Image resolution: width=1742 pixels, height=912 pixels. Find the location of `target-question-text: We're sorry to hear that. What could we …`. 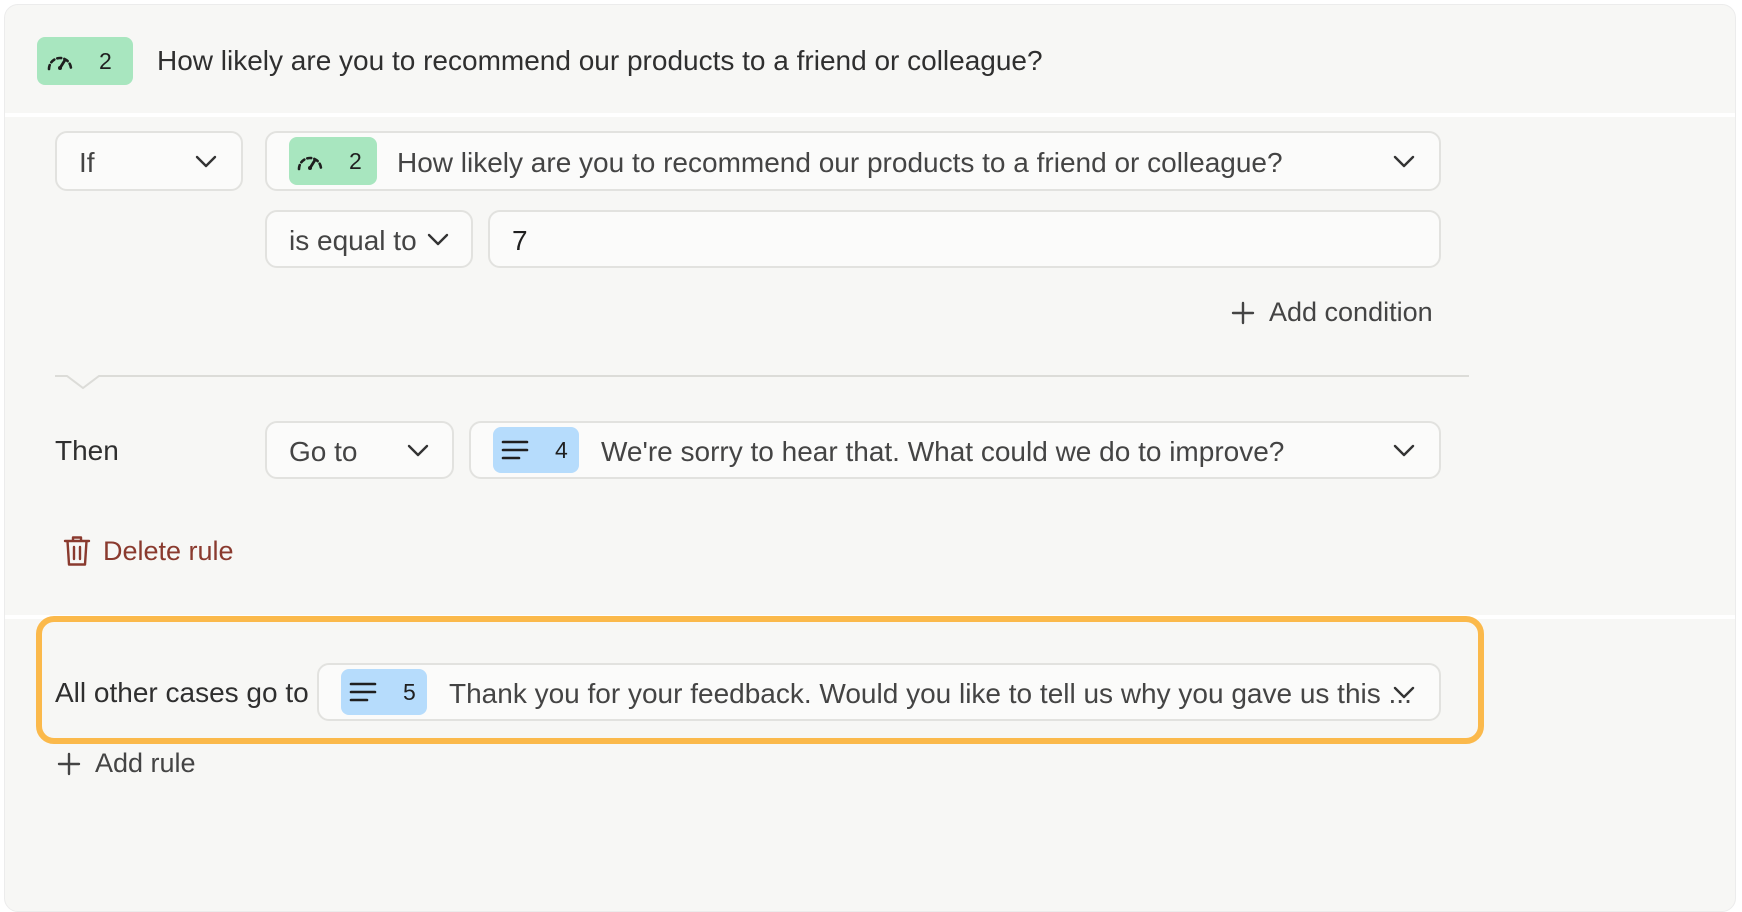

target-question-text: We're sorry to hear that. What could we … is located at coordinates (943, 451).